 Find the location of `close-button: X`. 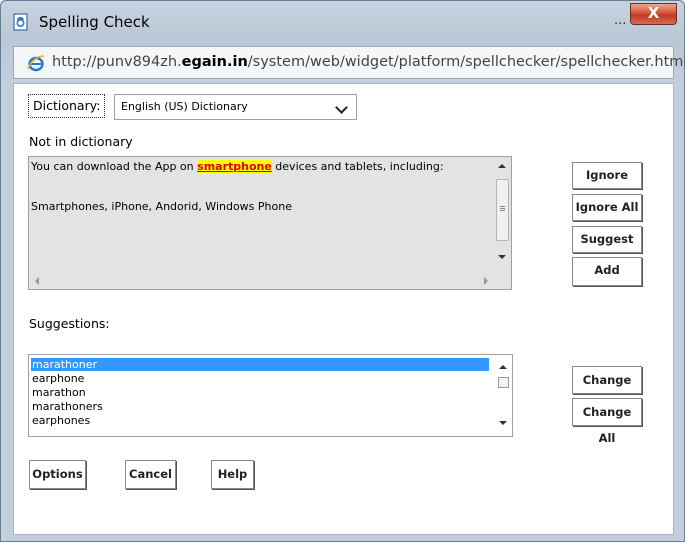

close-button: X is located at coordinates (653, 14).